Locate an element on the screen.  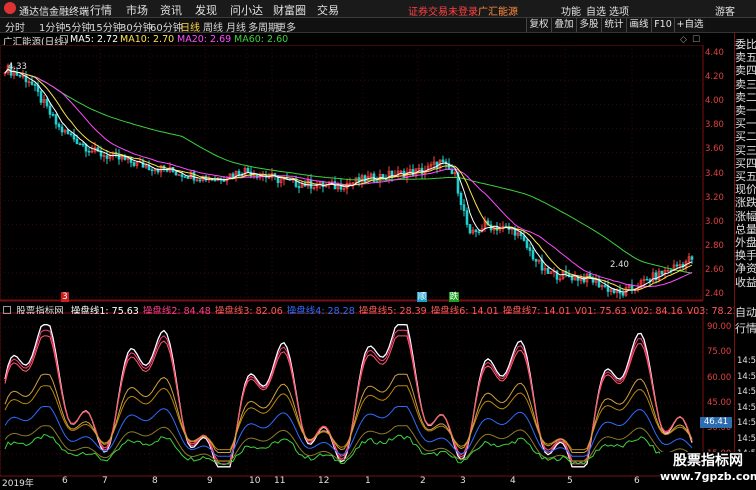
period-multi: 多周期 is located at coordinates (263, 26).